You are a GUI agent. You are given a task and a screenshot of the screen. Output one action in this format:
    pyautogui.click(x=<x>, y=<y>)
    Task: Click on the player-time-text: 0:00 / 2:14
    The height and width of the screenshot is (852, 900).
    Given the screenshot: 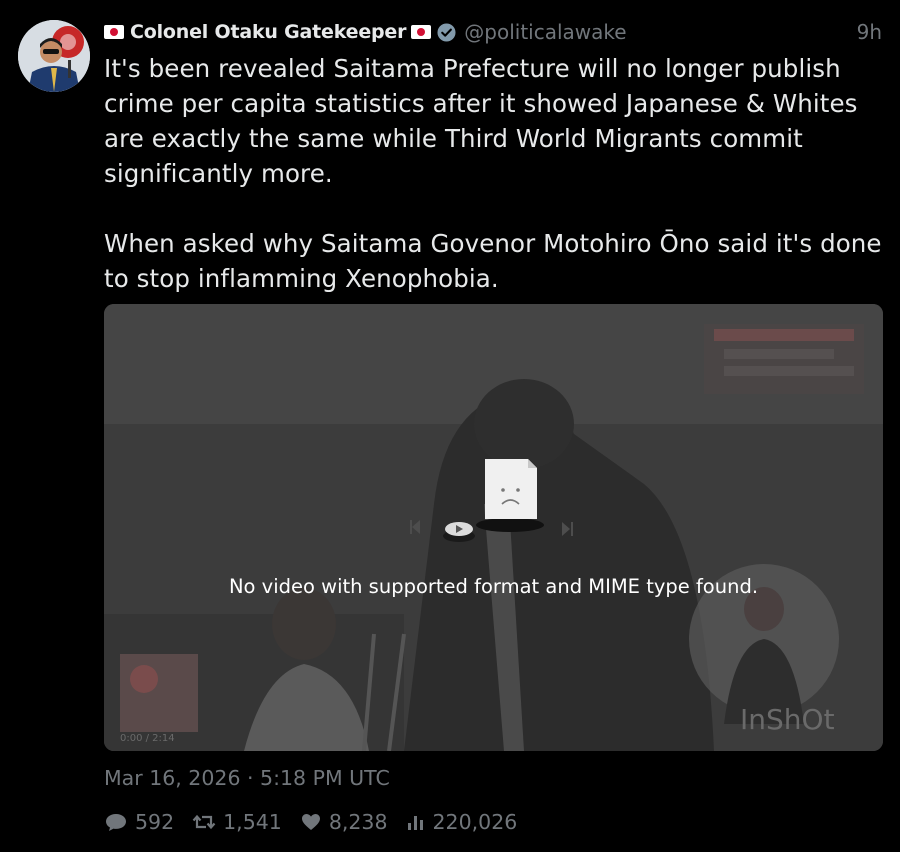 What is the action you would take?
    pyautogui.click(x=147, y=738)
    